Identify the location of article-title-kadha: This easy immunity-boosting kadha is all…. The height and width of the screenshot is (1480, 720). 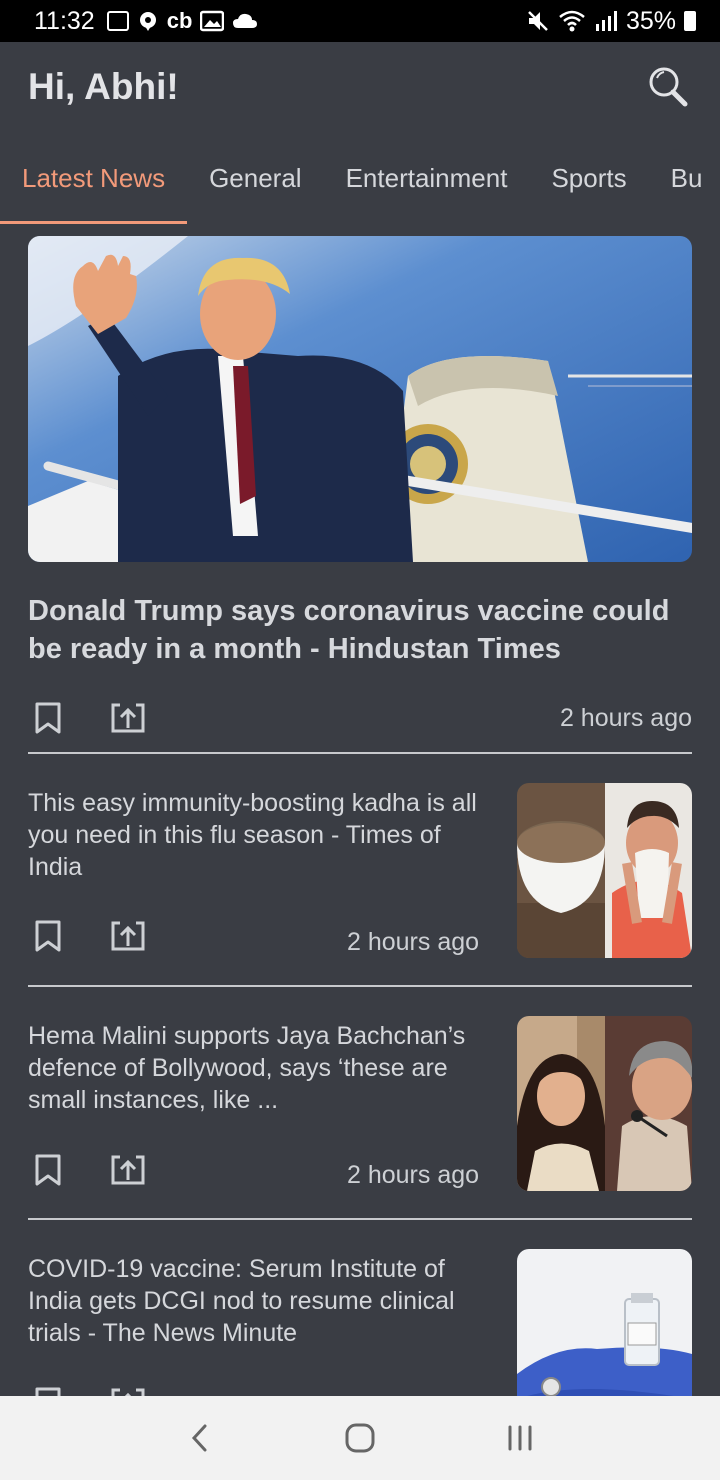
(263, 835).